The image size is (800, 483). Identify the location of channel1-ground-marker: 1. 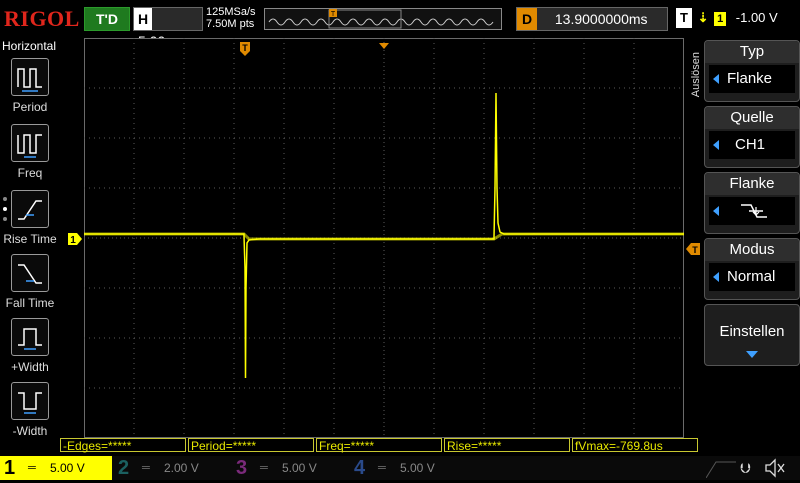
(75, 241).